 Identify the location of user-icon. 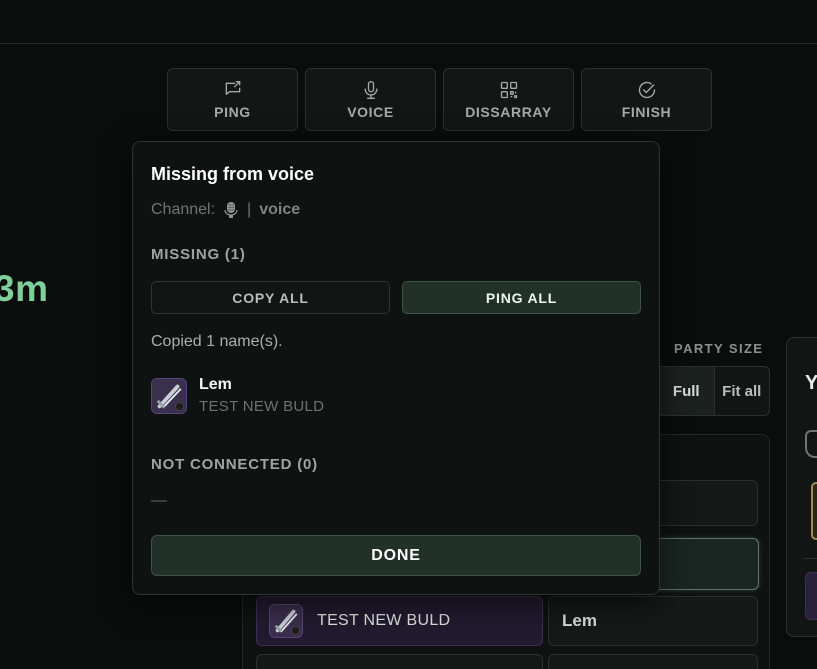
(811, 444).